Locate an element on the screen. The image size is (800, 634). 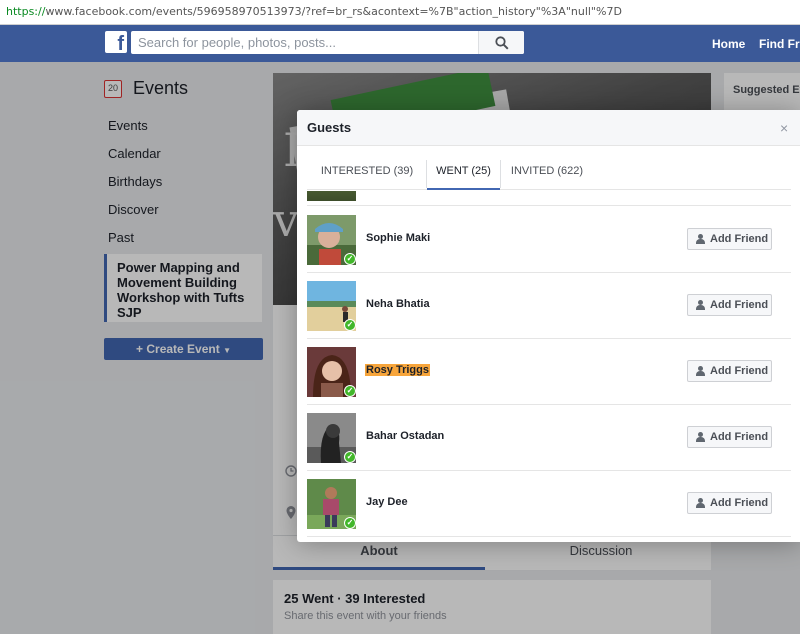
tab-invited: INVITED (622) is located at coordinates (547, 168).